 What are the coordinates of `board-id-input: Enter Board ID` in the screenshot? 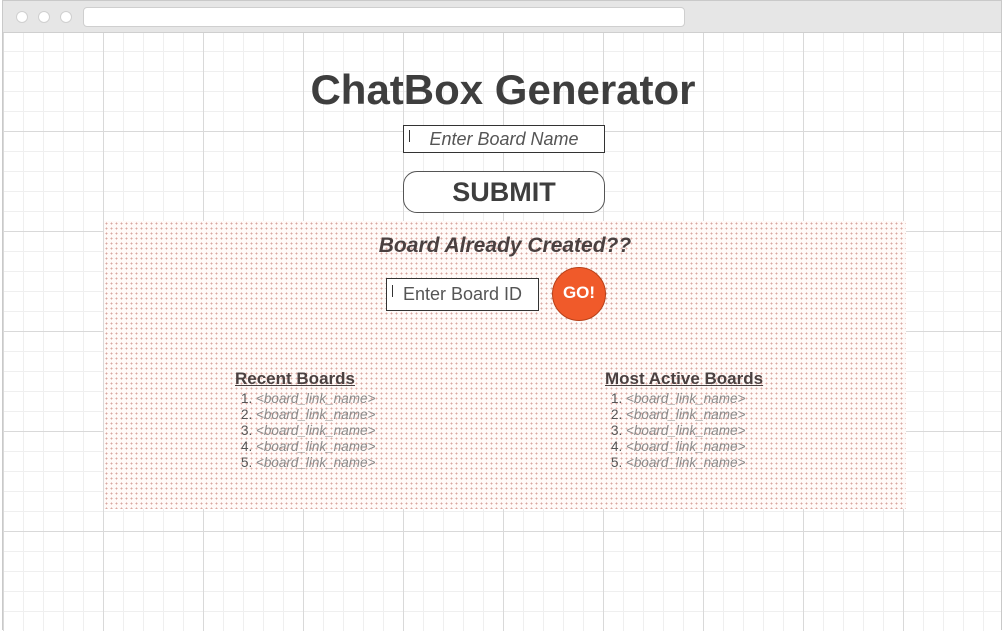 It's located at (462, 294).